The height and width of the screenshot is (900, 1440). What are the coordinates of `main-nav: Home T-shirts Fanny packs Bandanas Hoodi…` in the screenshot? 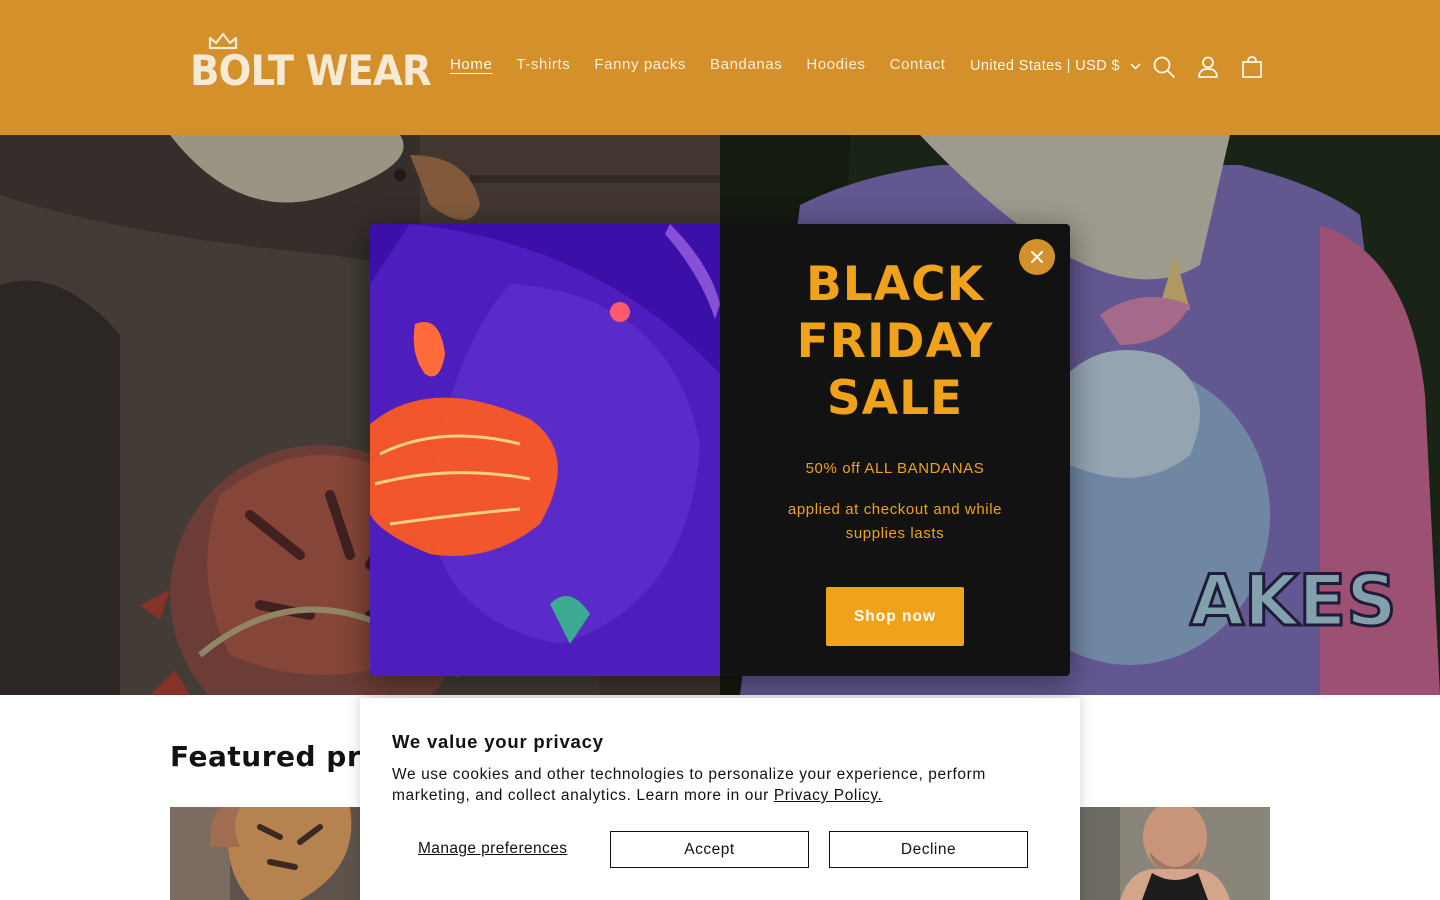 It's located at (698, 64).